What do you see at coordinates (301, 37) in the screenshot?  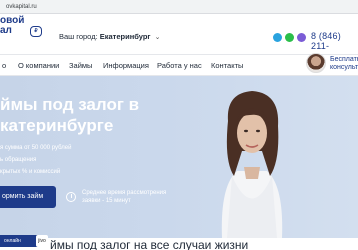 I see `viber-icon` at bounding box center [301, 37].